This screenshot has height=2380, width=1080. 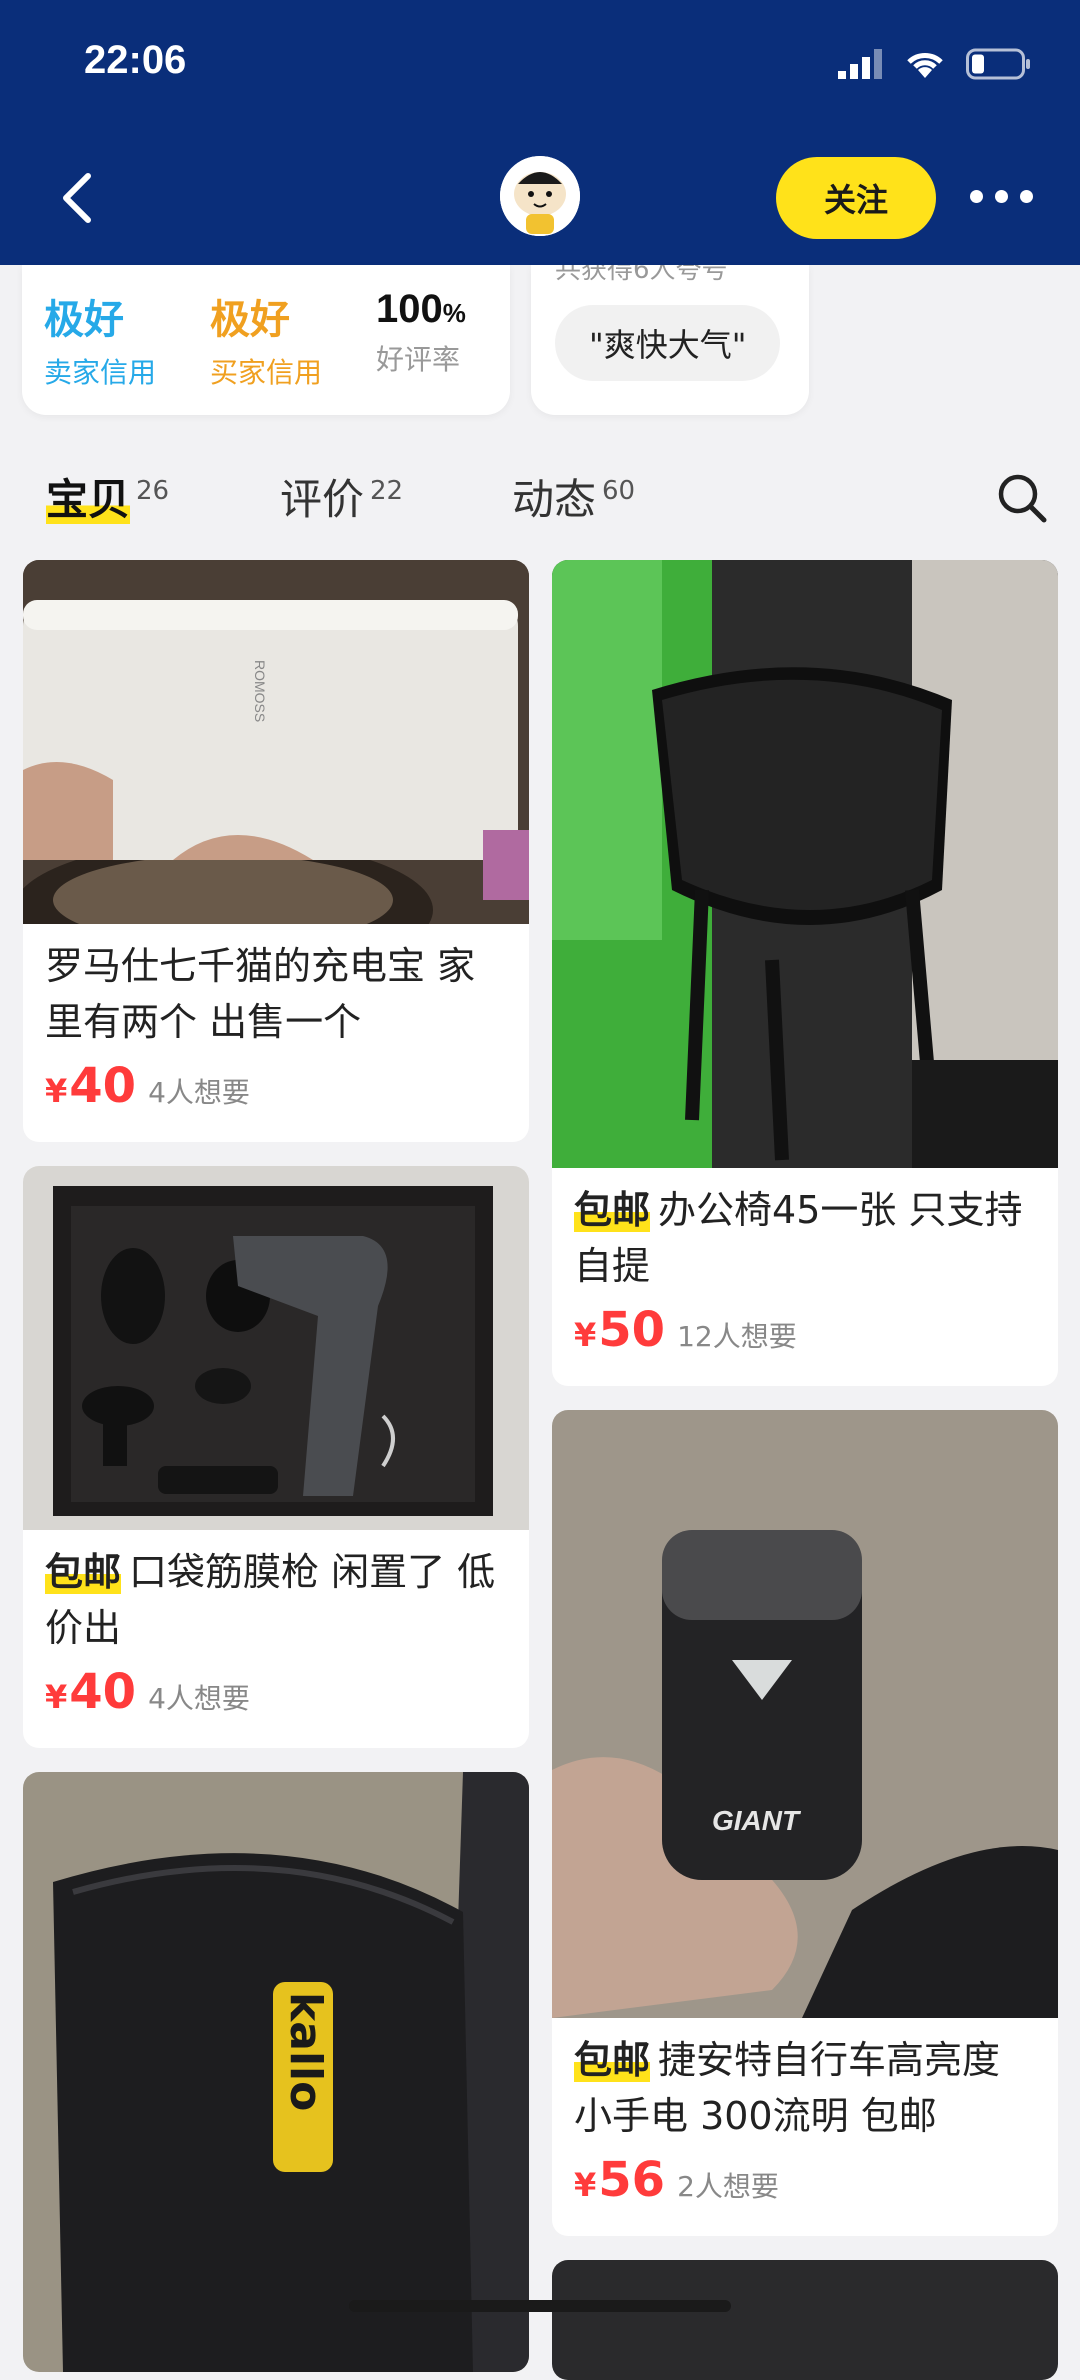 I want to click on tab-reviews: 评价 22, so click(x=341, y=496).